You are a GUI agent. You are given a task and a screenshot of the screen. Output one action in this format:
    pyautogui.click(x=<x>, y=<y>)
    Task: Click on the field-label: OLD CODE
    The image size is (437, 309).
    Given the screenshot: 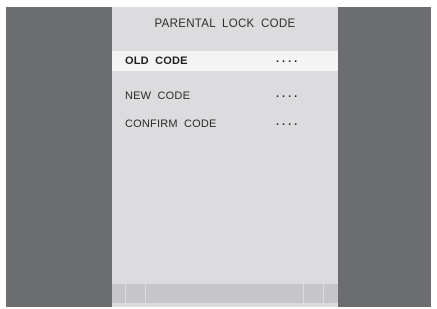 What is the action you would take?
    pyautogui.click(x=156, y=61)
    